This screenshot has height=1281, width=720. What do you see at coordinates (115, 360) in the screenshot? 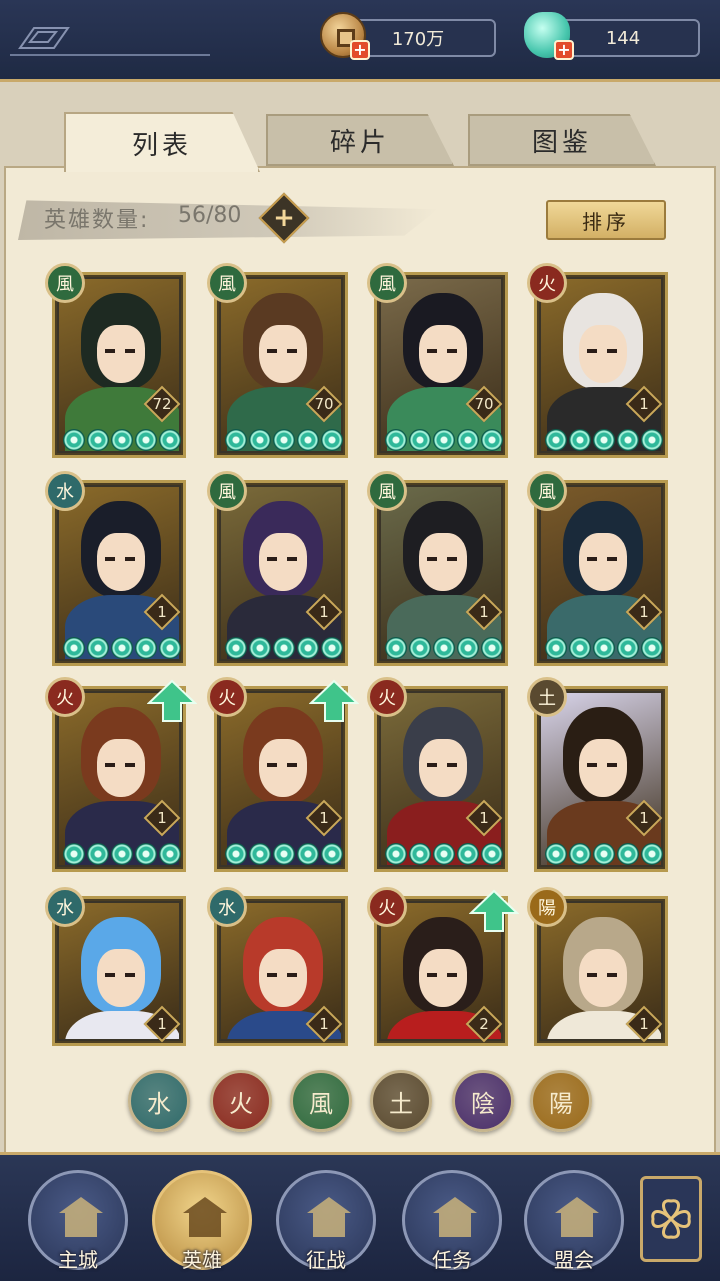
I see `hero-card: 72 風` at bounding box center [115, 360].